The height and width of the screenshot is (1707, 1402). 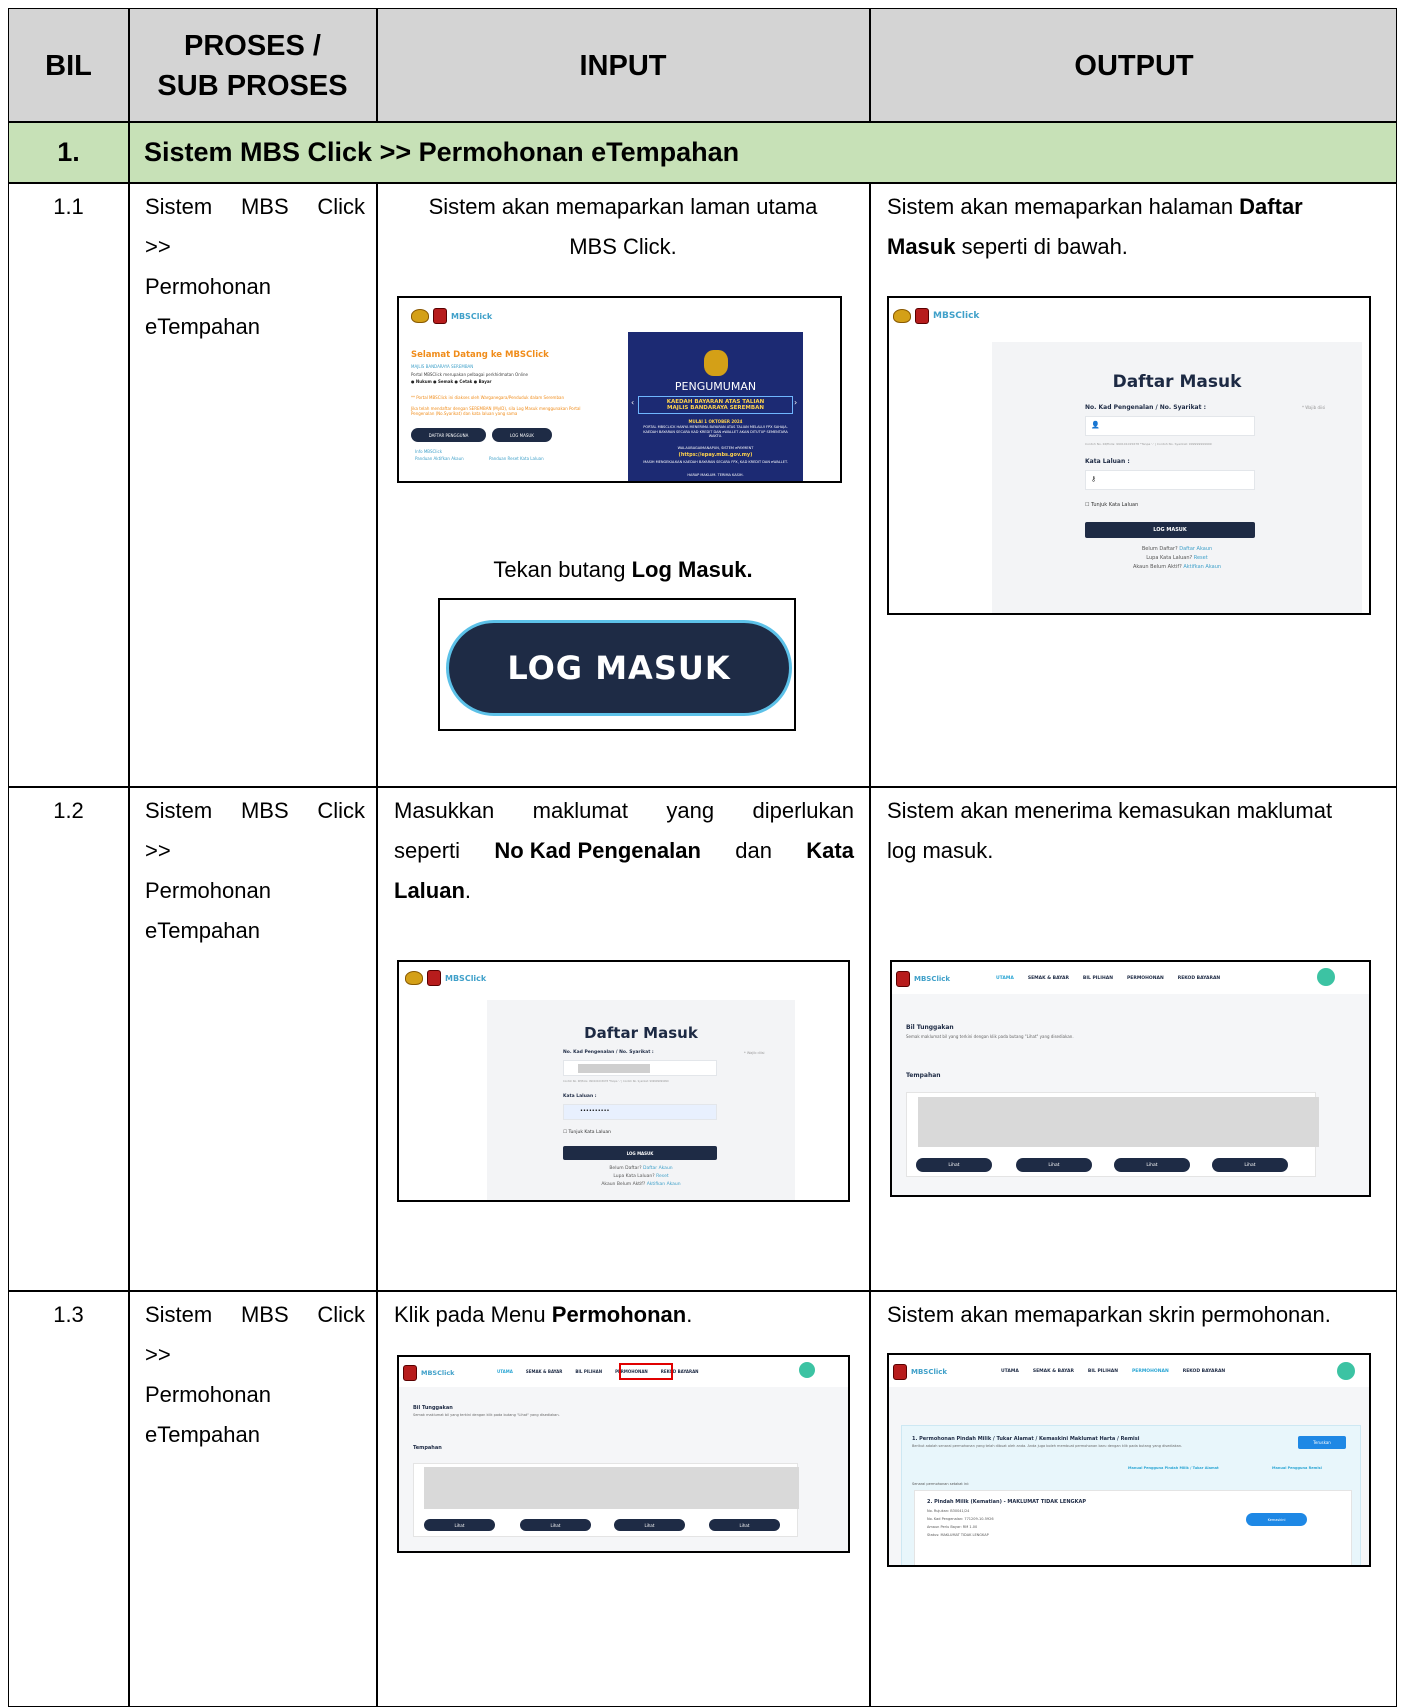 I want to click on instruction-bold: Log Masuk., so click(x=692, y=569).